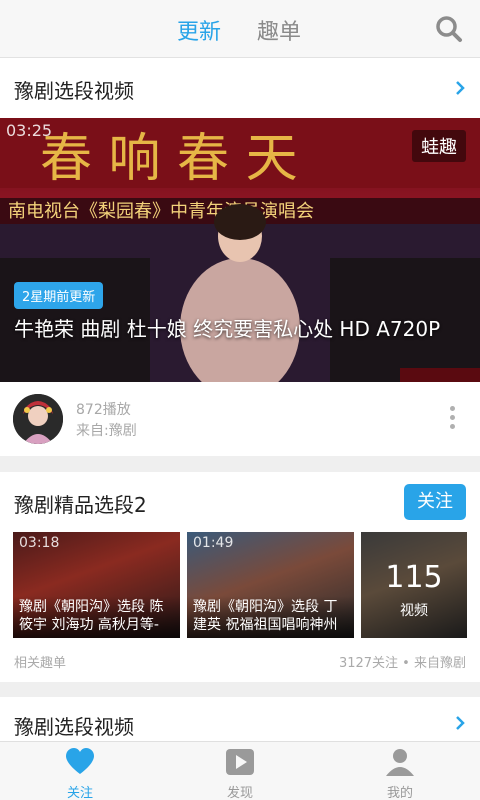 The image size is (480, 800). What do you see at coordinates (80, 762) in the screenshot?
I see `heart-icon` at bounding box center [80, 762].